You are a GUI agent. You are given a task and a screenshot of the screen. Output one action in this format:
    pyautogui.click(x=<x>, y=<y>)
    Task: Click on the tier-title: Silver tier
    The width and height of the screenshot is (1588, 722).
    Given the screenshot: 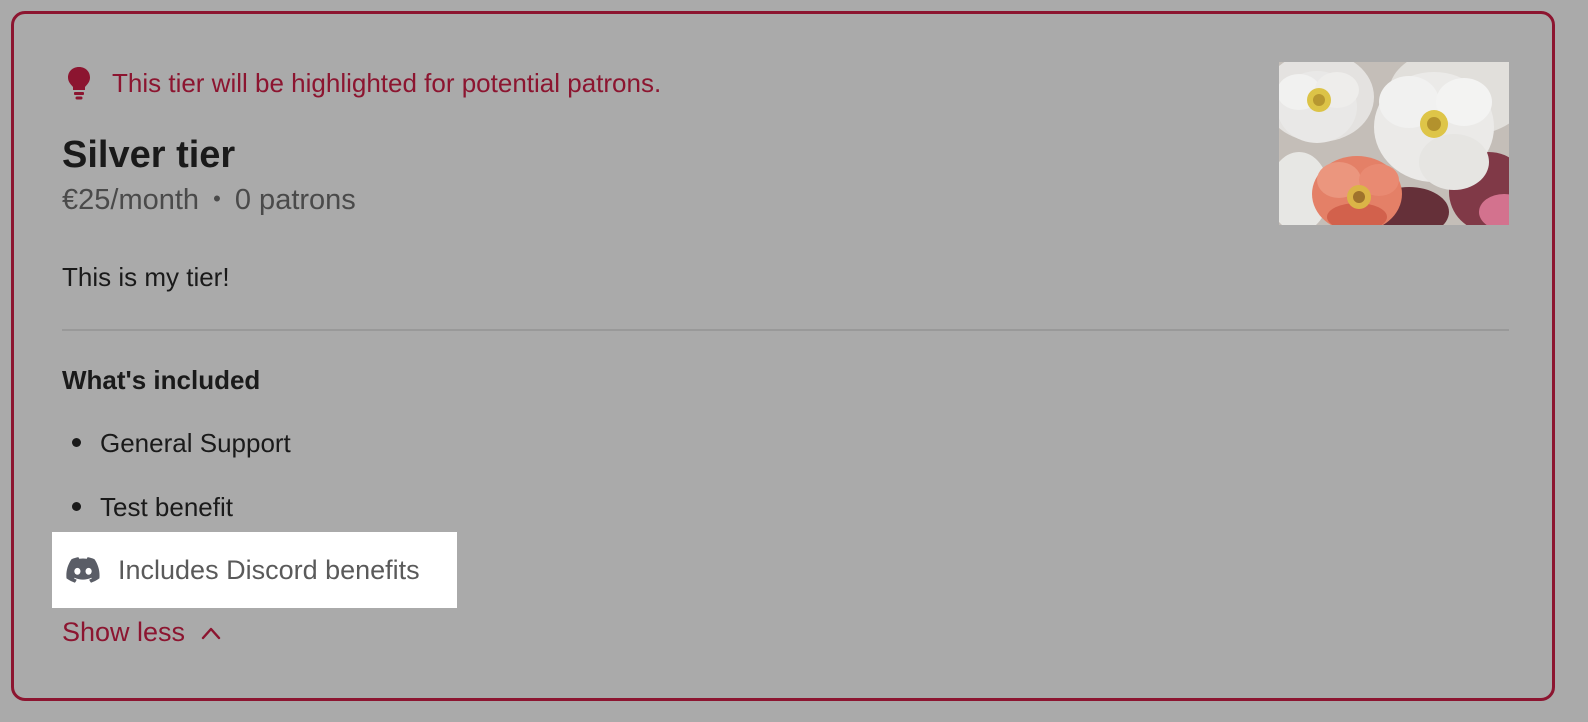 What is the action you would take?
    pyautogui.click(x=149, y=155)
    